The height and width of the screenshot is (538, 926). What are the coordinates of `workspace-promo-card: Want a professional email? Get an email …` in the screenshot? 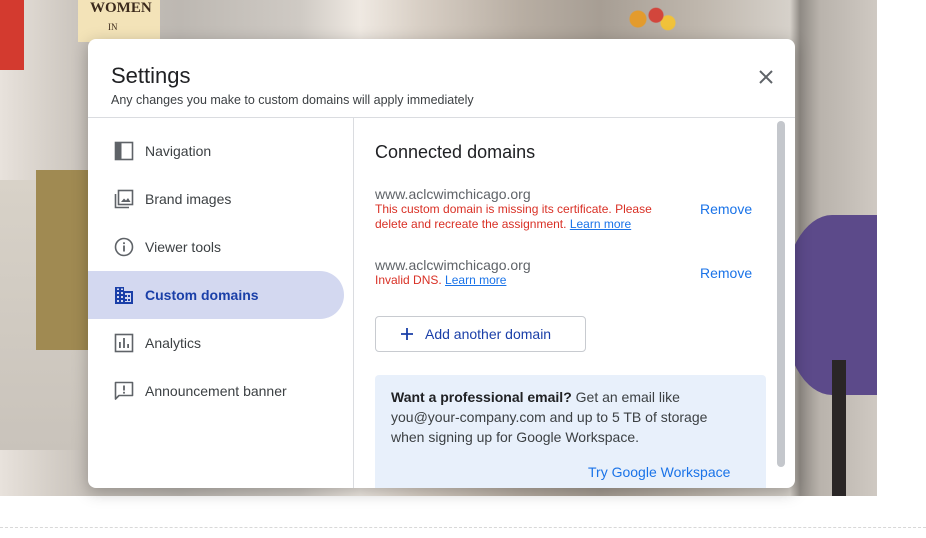 It's located at (570, 431).